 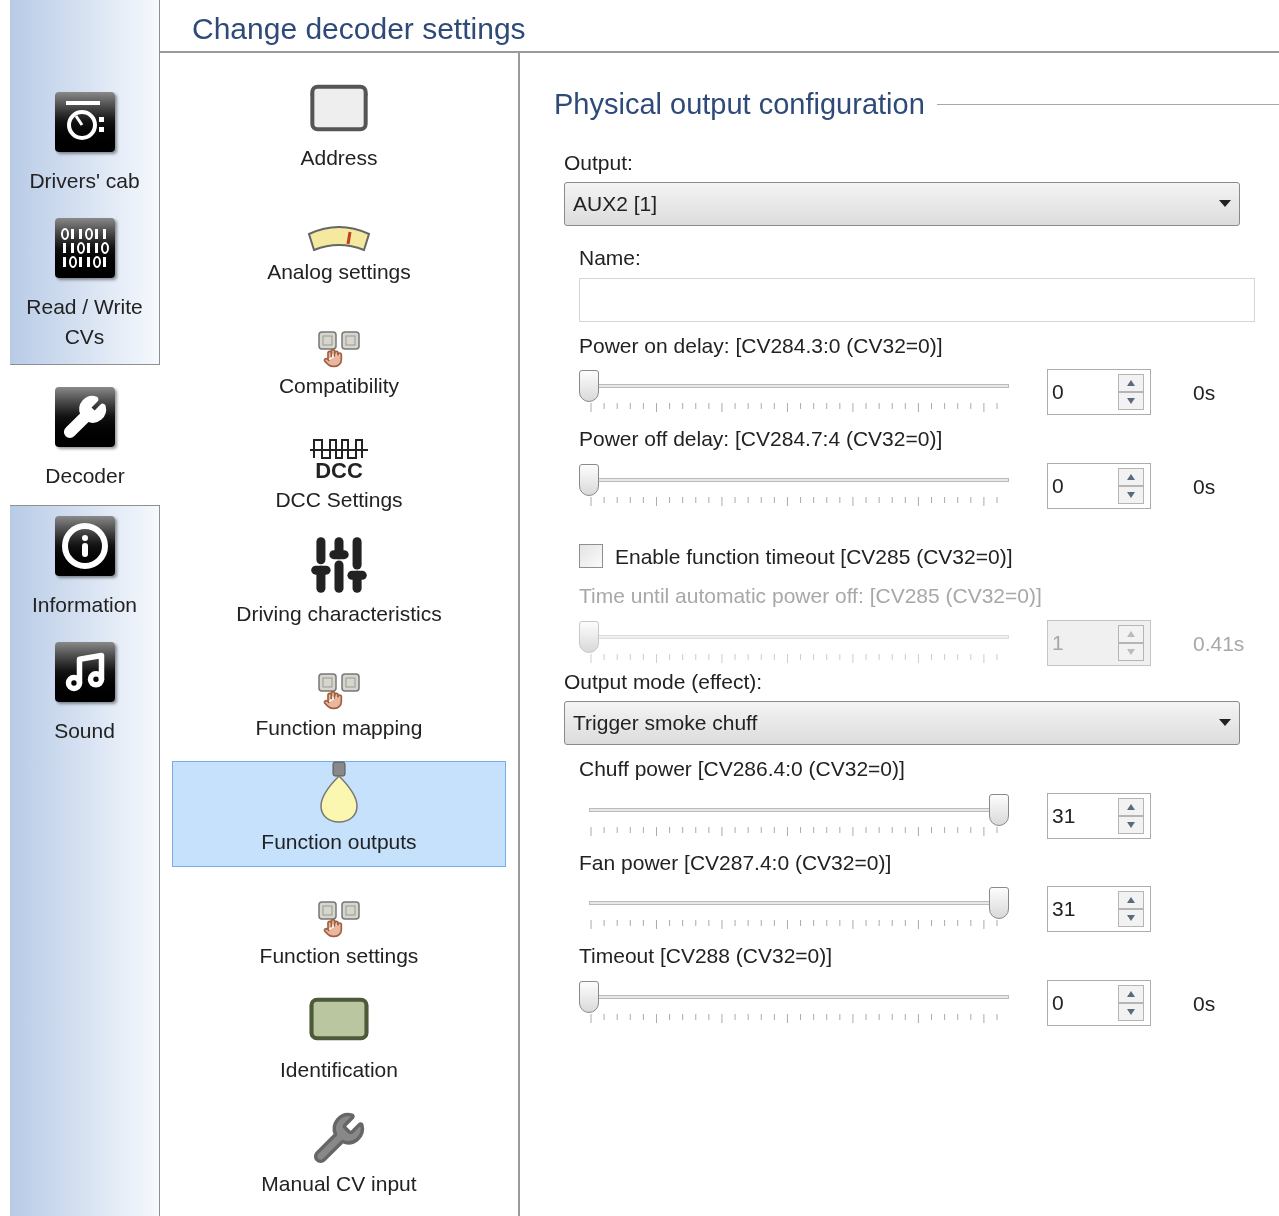 What do you see at coordinates (814, 556) in the screenshot?
I see `checkbox-label: Enable function timeout [CV285 (CV32=0)]` at bounding box center [814, 556].